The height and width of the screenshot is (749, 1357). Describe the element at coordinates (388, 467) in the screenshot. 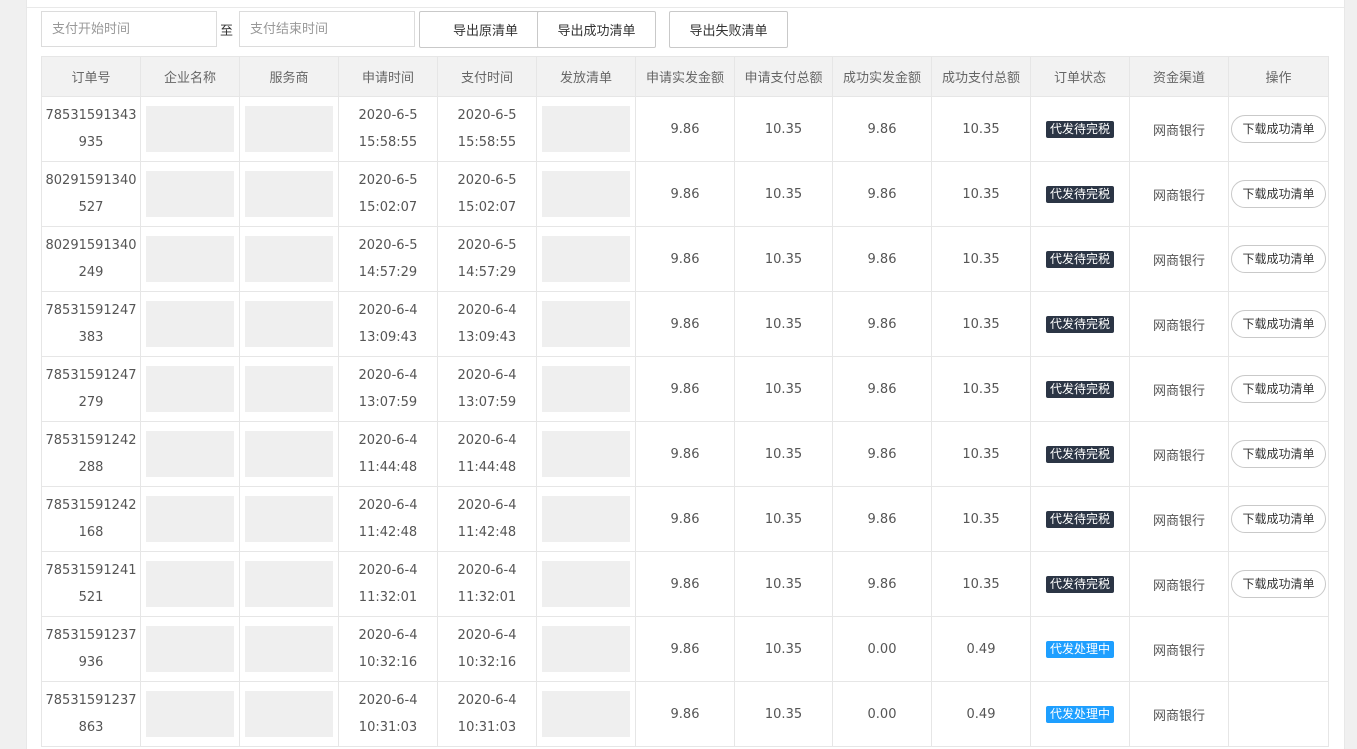

I see `apply-time: 11:44:48` at that location.